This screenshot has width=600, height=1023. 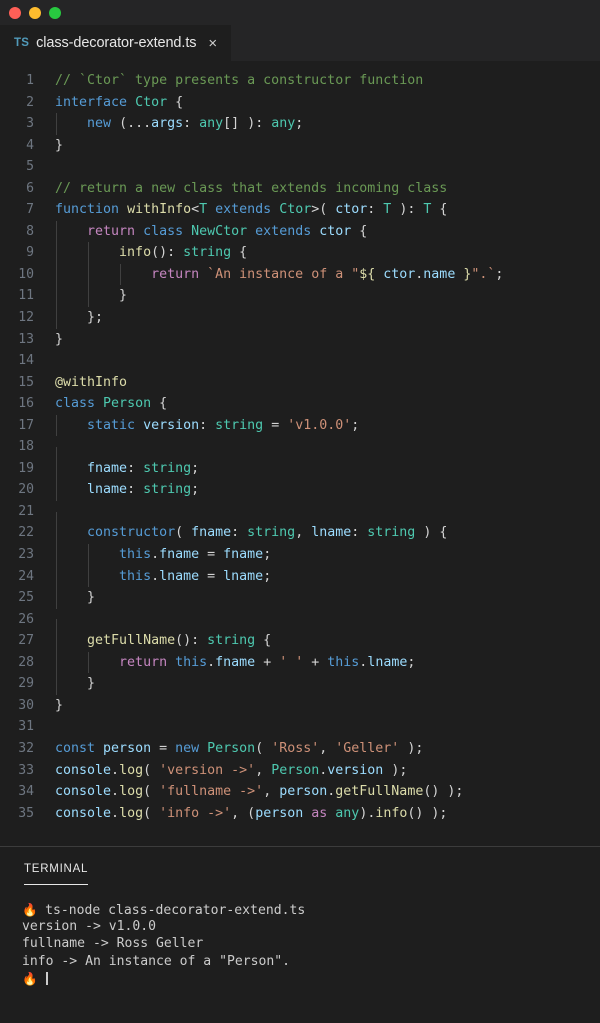 I want to click on code-token: () );, so click(x=443, y=792).